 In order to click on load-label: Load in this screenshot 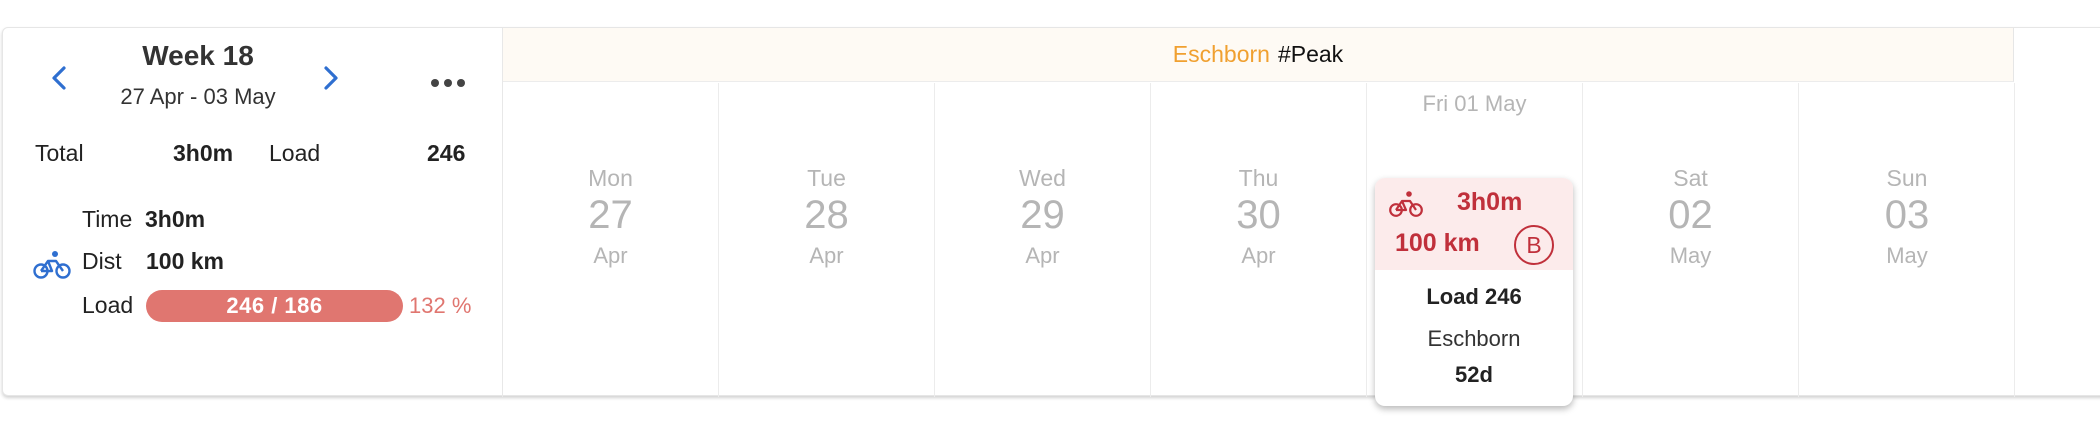, I will do `click(295, 153)`.